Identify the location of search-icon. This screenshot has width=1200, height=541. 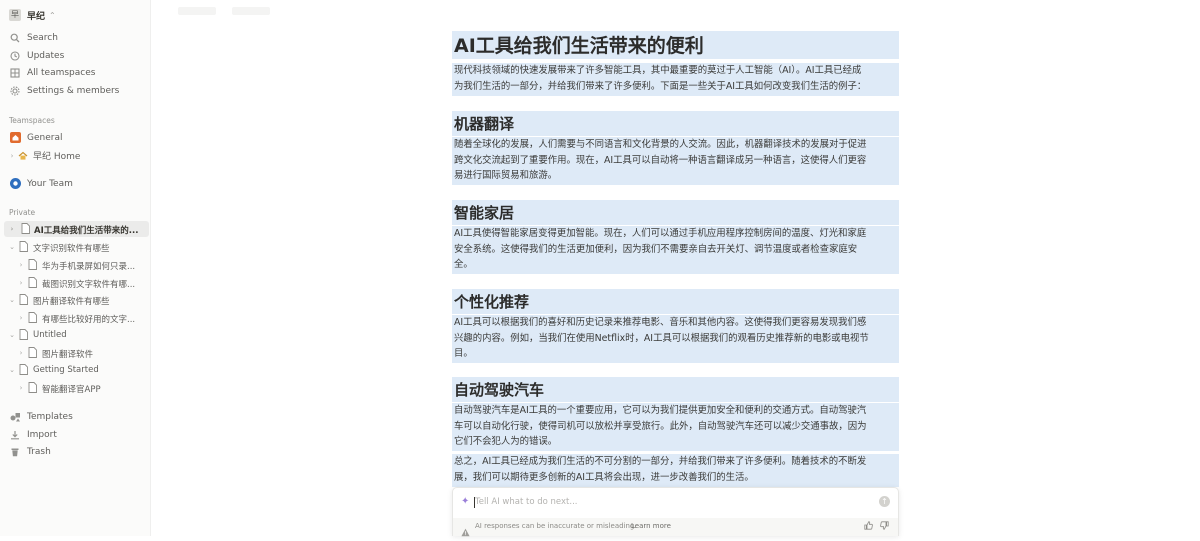
(15, 38).